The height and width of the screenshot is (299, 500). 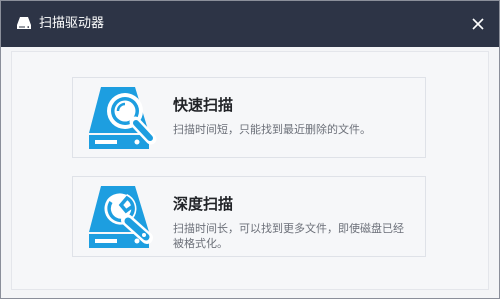 What do you see at coordinates (288, 236) in the screenshot?
I see `deep-scan-description: 扫描时间长，可以找到更多文件，即使磁盘已经被格式化。` at bounding box center [288, 236].